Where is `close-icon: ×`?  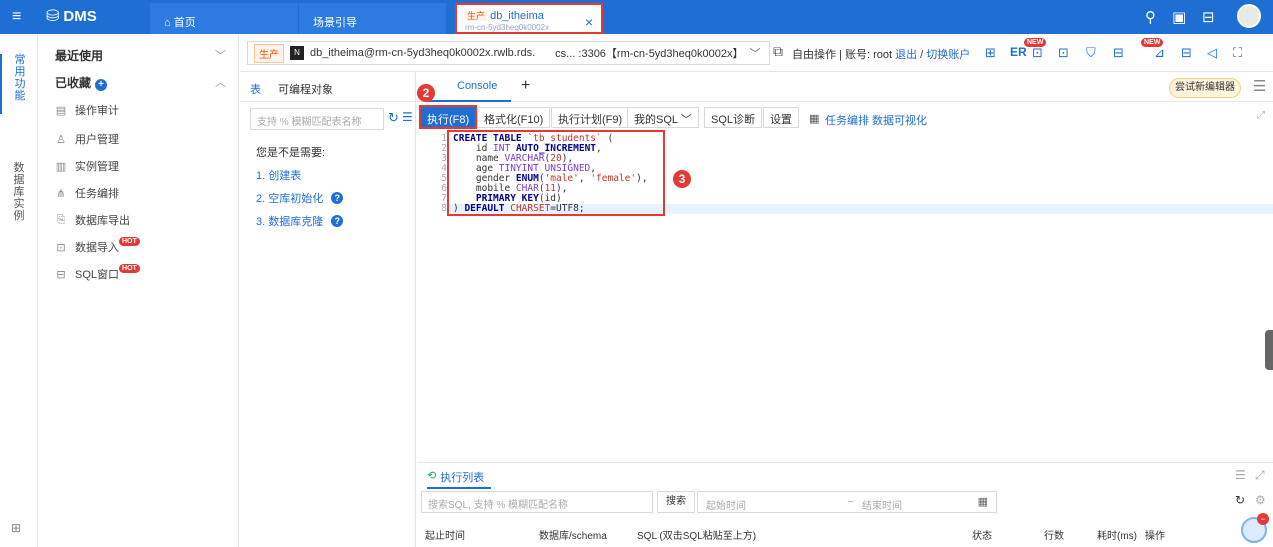 close-icon: × is located at coordinates (589, 22).